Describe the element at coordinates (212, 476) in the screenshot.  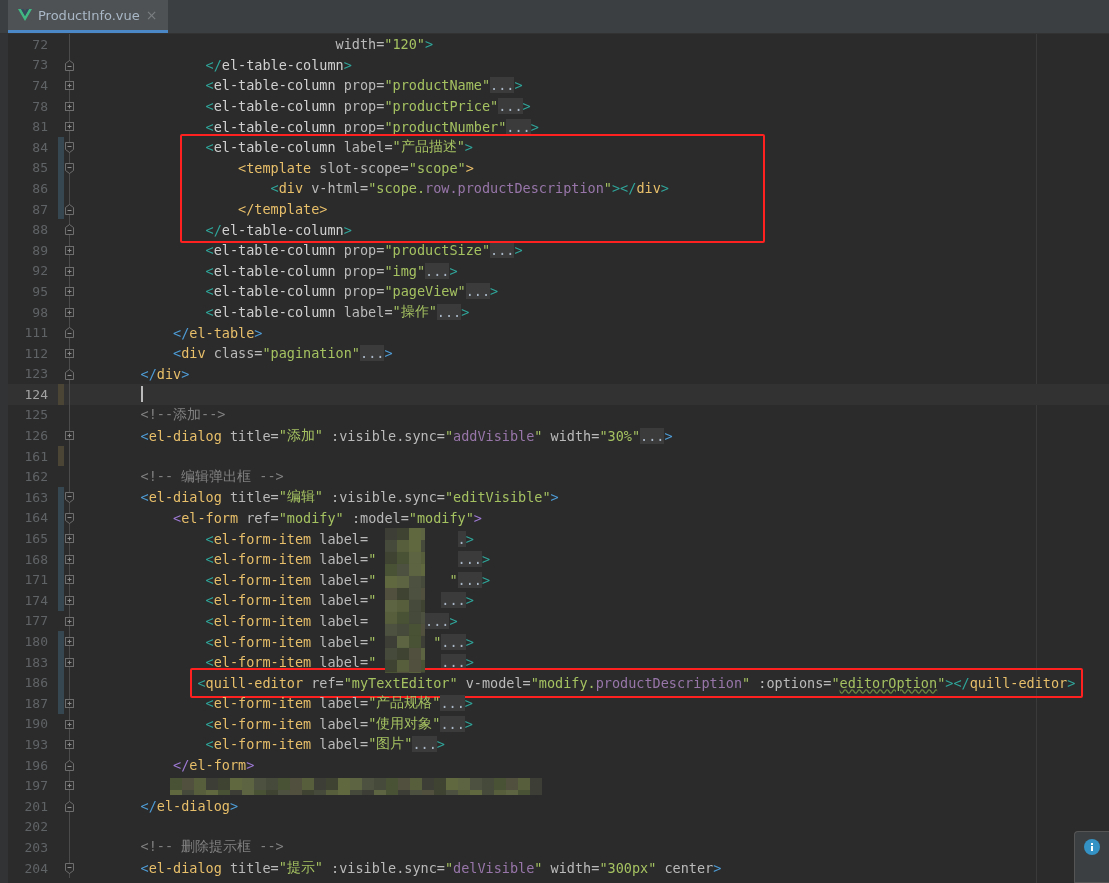
I see `code-line: <!-- 编辑弹出框 -->` at that location.